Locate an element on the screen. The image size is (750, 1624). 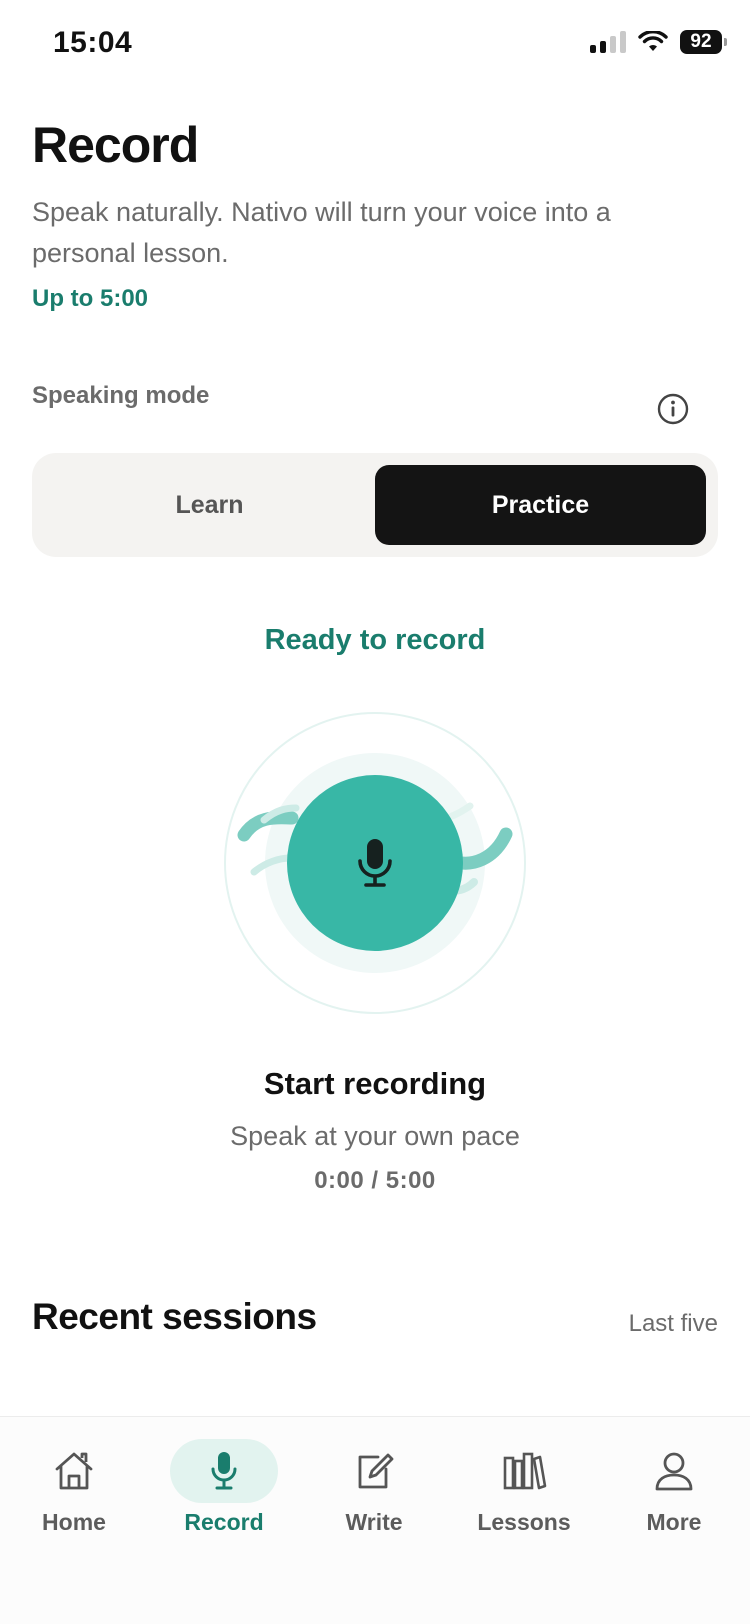
tab-more: More is located at coordinates (674, 1494).